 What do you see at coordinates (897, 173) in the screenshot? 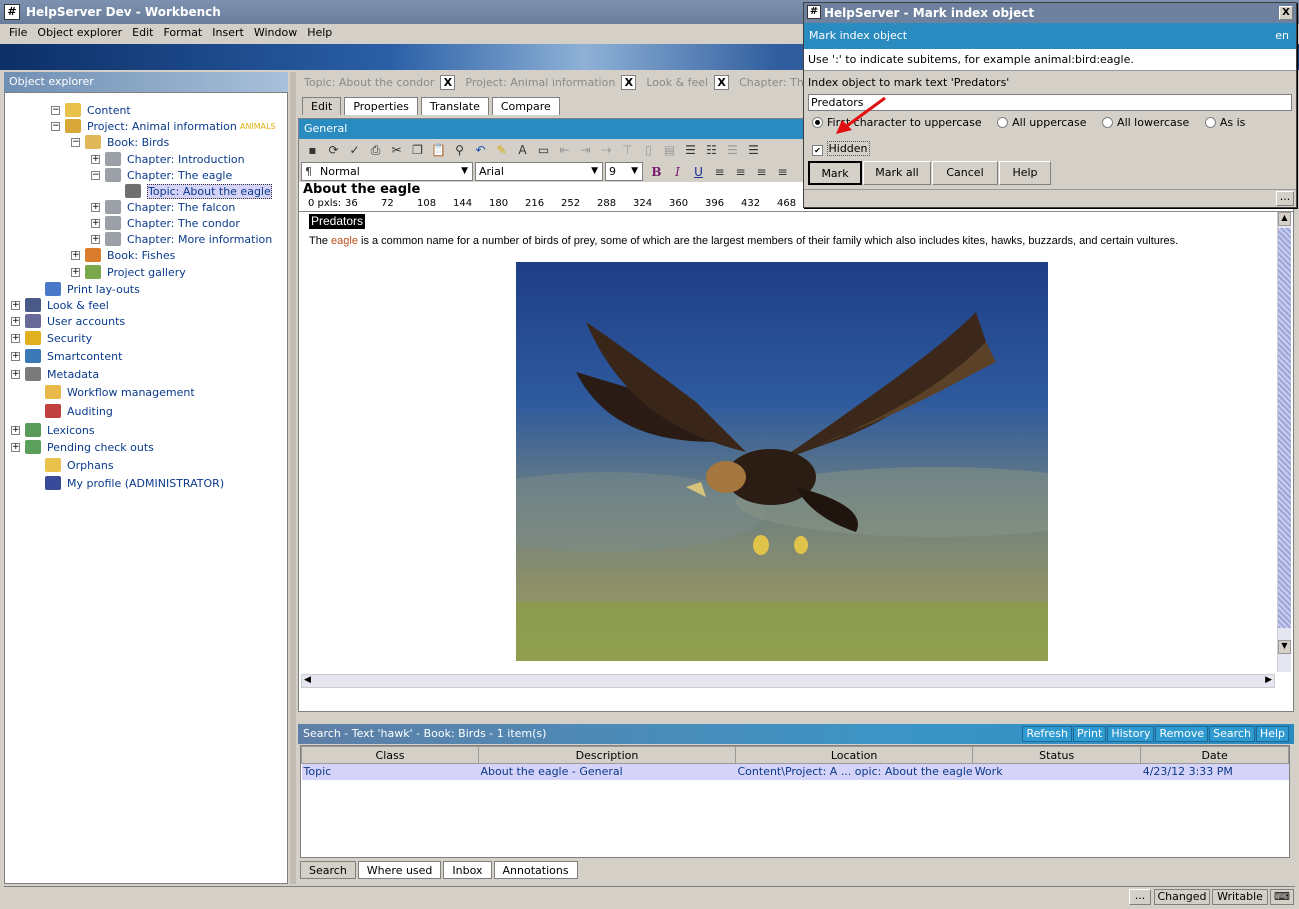
I see `mark-all-button: Mark all` at bounding box center [897, 173].